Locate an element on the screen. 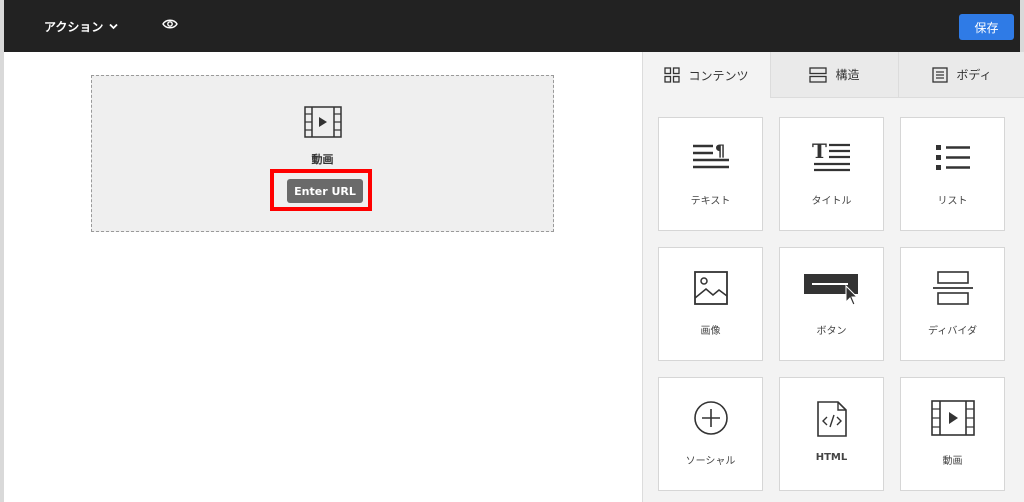 Image resolution: width=1024 pixels, height=502 pixels. title-icon: T is located at coordinates (831, 156).